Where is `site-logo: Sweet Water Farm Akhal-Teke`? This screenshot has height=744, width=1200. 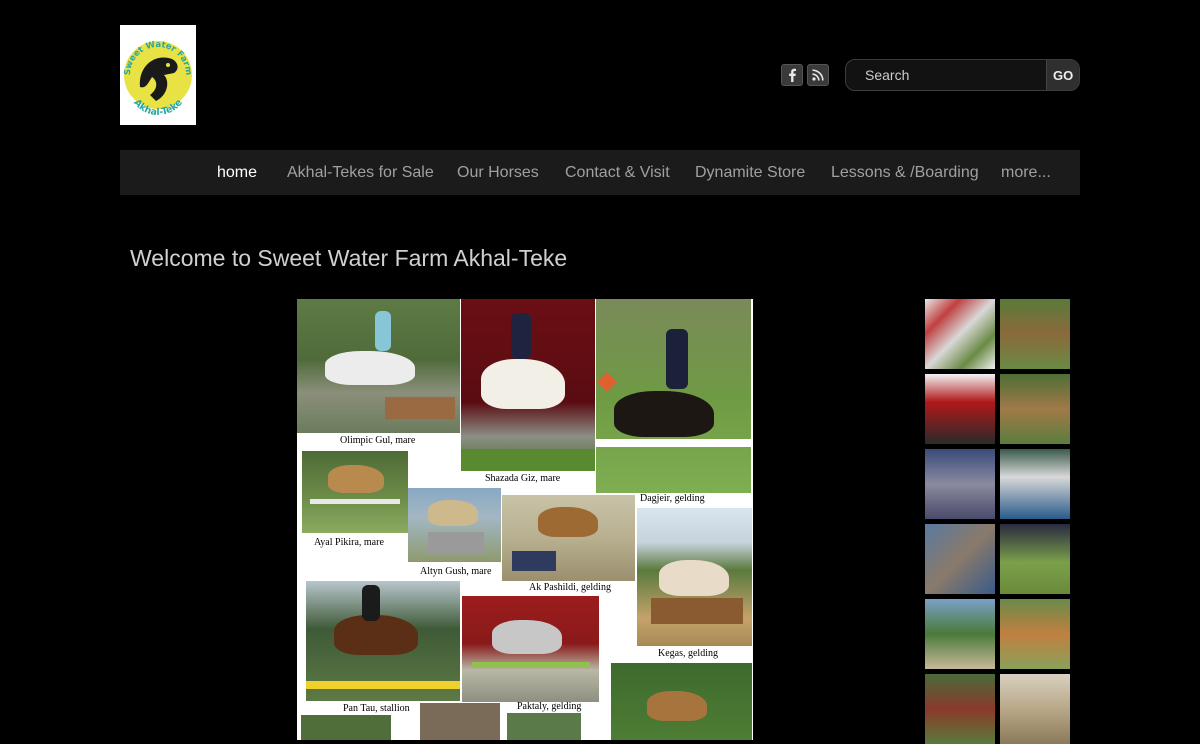
site-logo: Sweet Water Farm Akhal-Teke is located at coordinates (158, 75).